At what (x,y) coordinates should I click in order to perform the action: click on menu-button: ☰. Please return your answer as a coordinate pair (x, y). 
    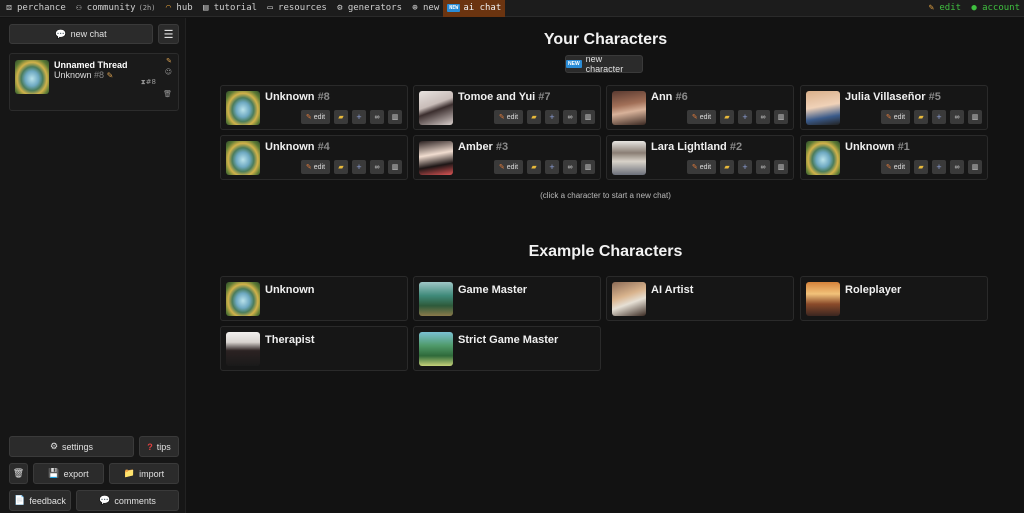
    Looking at the image, I should click on (168, 34).